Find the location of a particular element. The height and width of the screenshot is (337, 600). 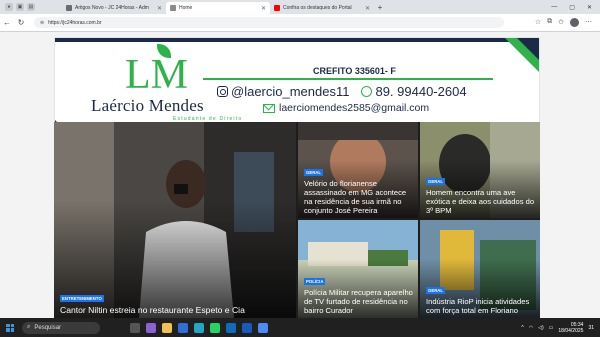

search-icon: ⌕ is located at coordinates (29, 327).